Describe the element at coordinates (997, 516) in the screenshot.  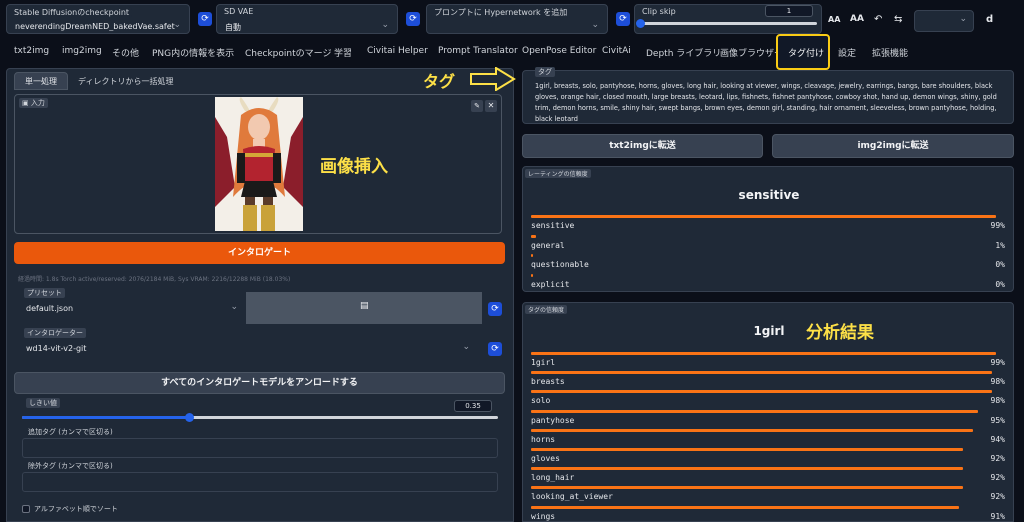
I see `confidence-percent: 91%` at that location.